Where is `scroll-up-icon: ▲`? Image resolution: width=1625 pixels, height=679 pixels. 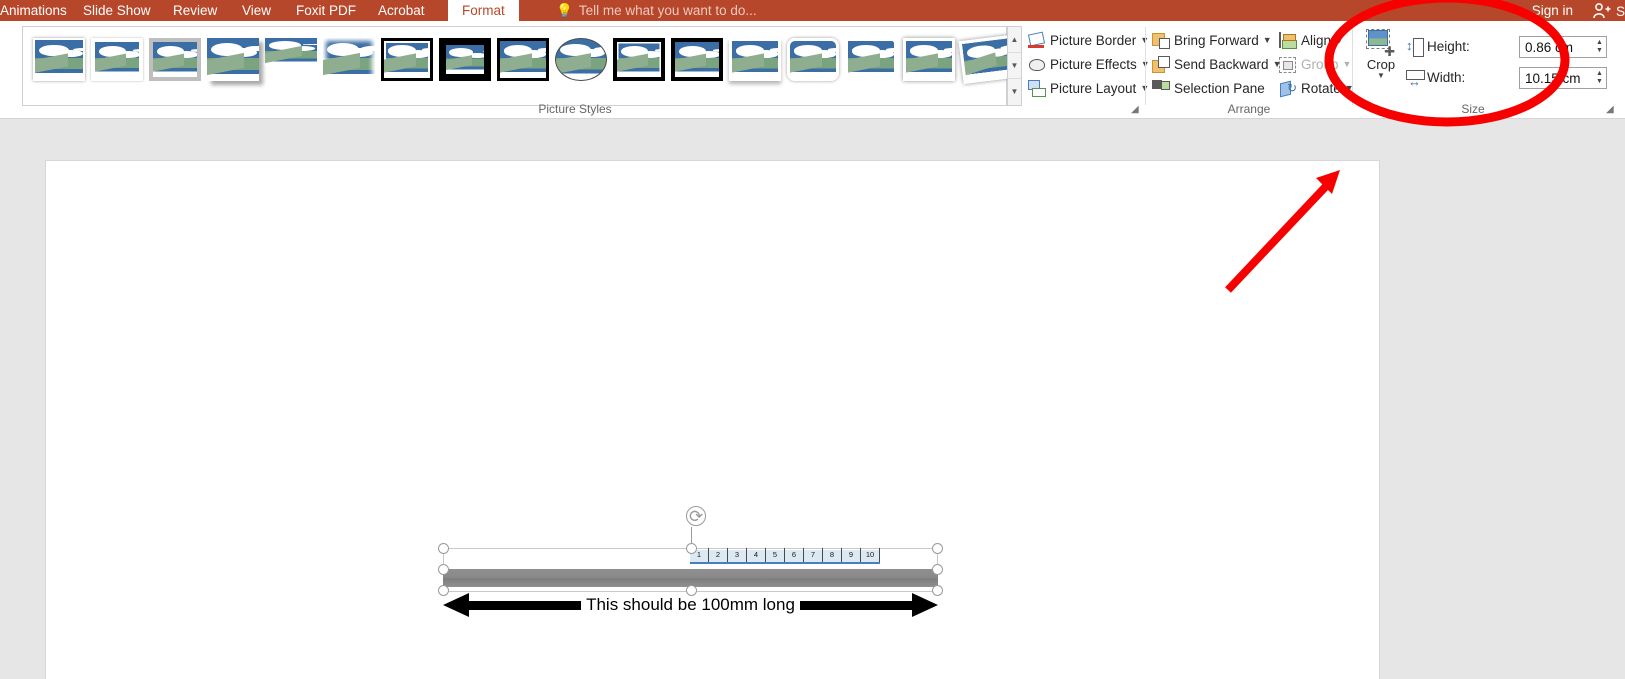 scroll-up-icon: ▲ is located at coordinates (1014, 40).